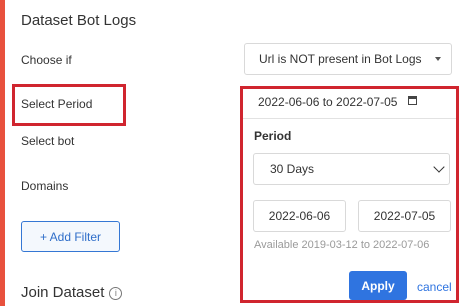 This screenshot has width=468, height=306. What do you see at coordinates (2, 153) in the screenshot?
I see `left-accent-bar` at bounding box center [2, 153].